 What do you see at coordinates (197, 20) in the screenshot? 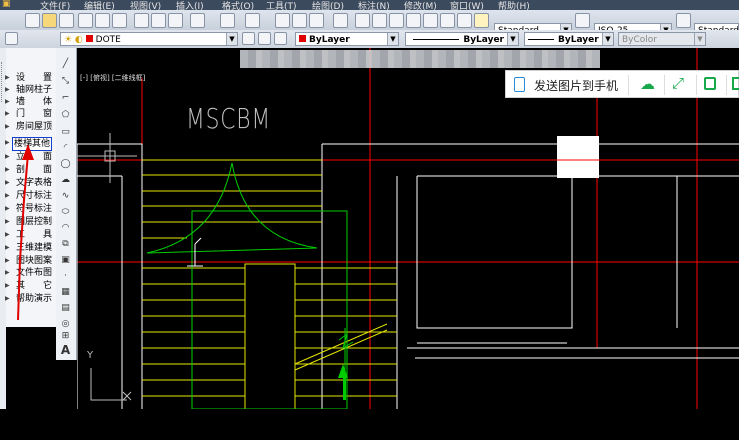
I see `match-prop-icon` at bounding box center [197, 20].